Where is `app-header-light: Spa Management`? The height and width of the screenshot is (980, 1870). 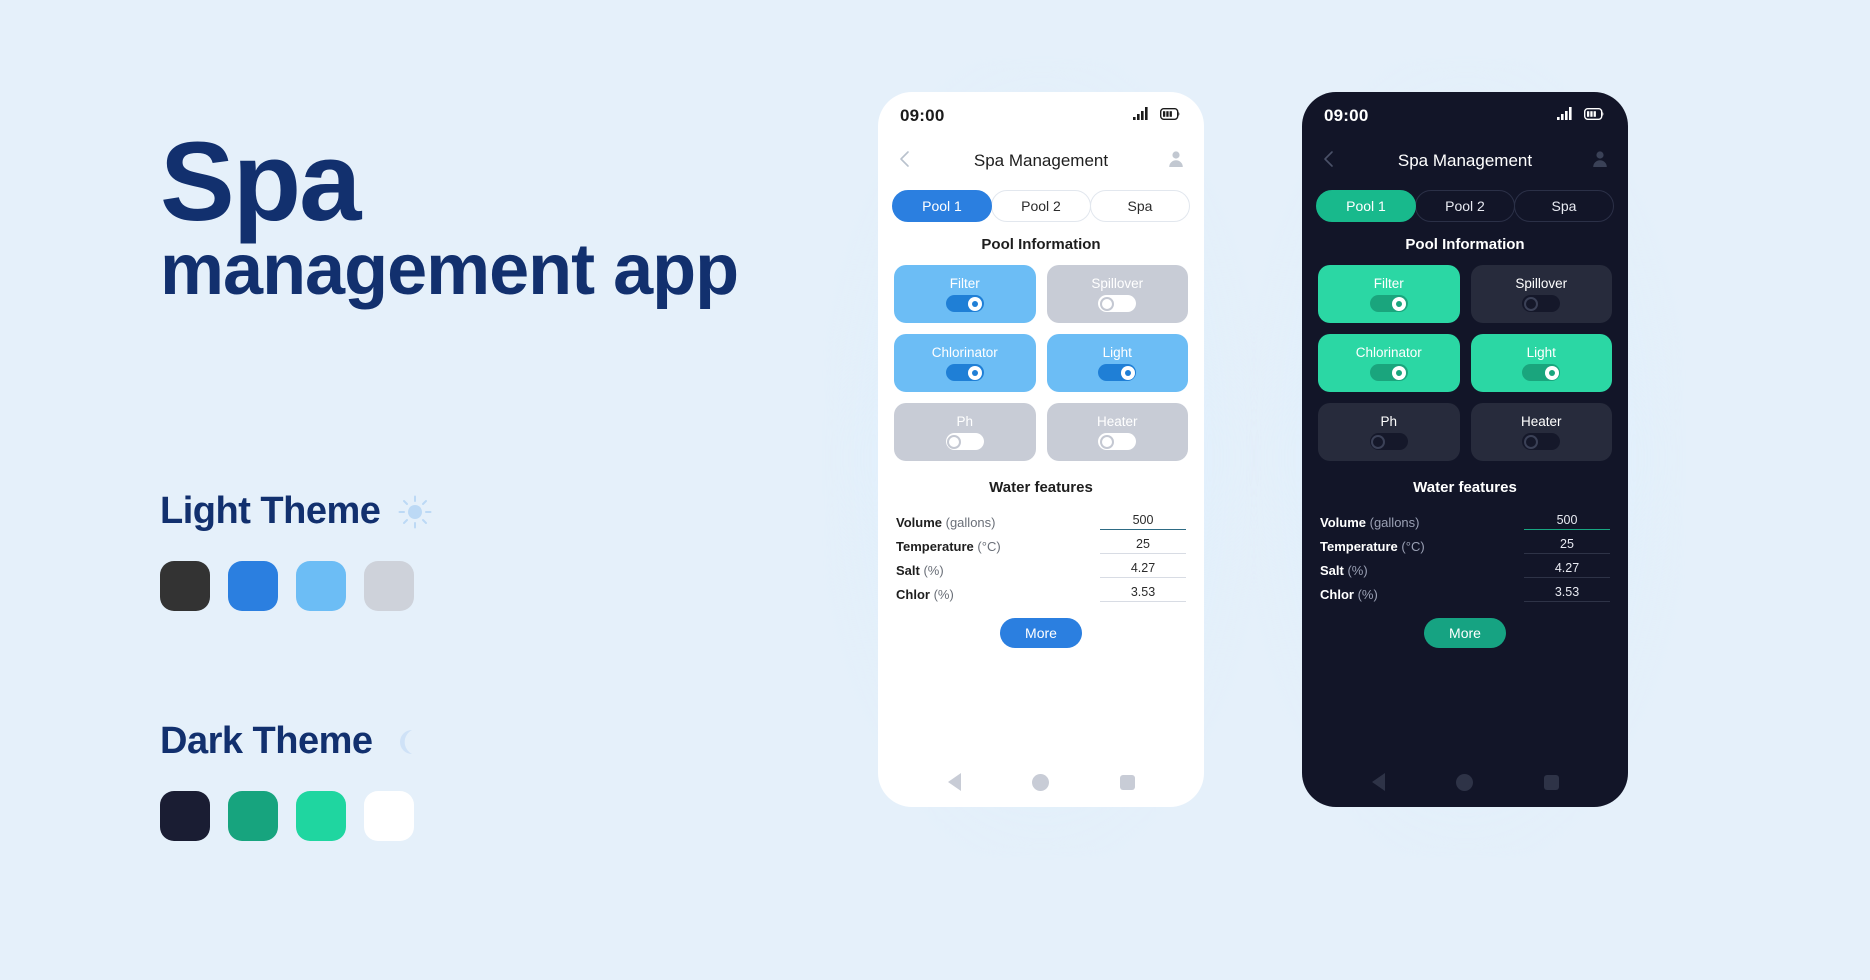 app-header-light: Spa Management is located at coordinates (1041, 161).